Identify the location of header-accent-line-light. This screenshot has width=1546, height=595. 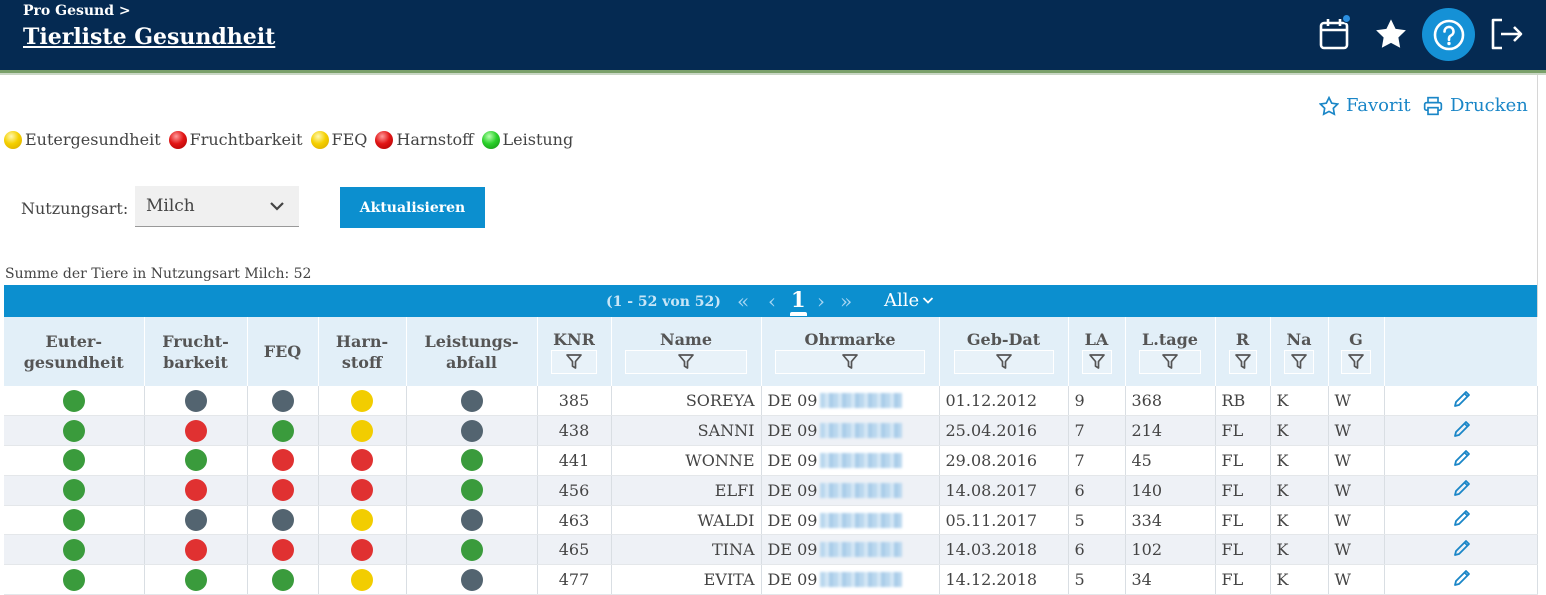
(773, 74).